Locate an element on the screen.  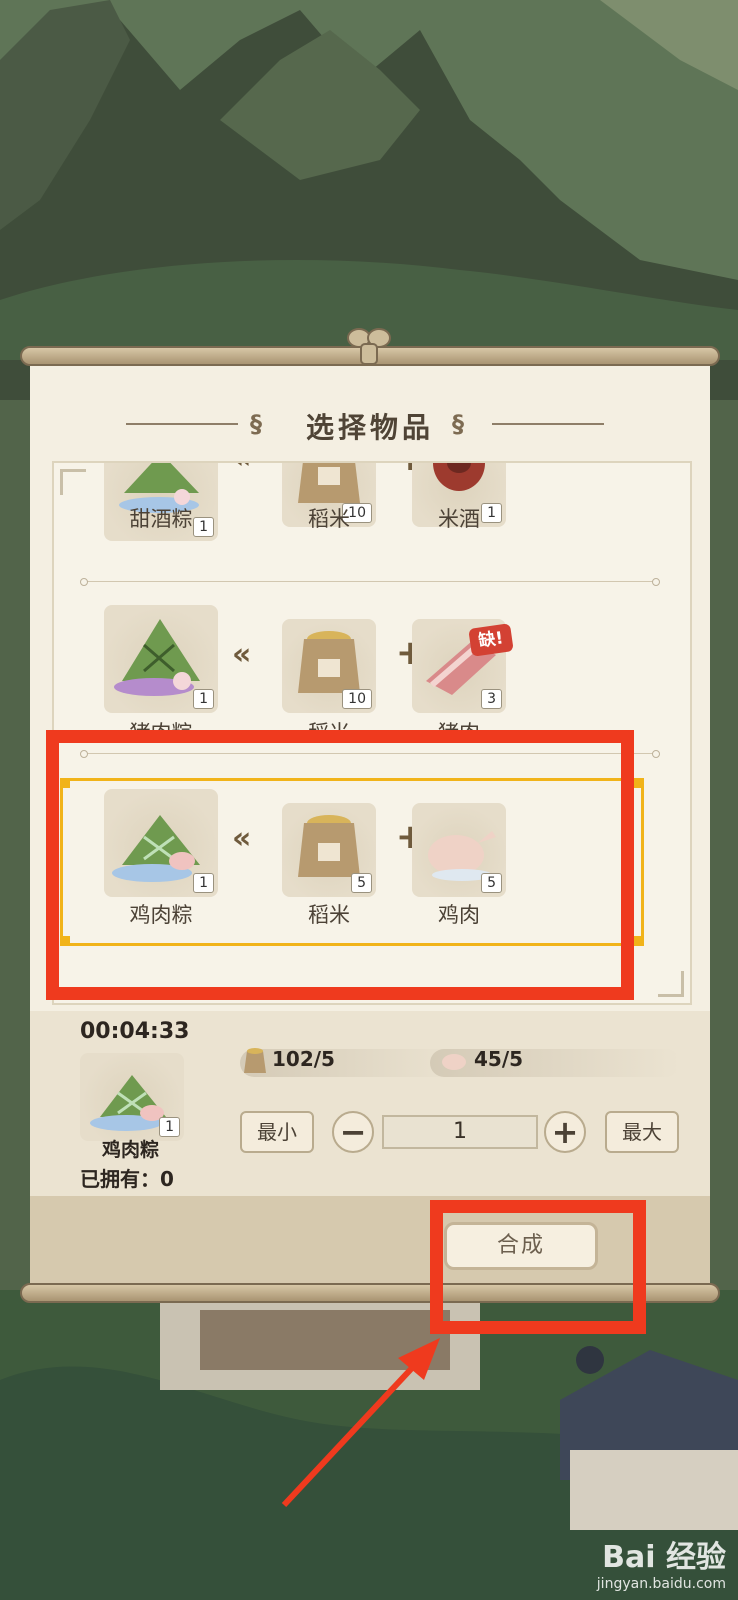
watermark-brand: Bai 经验 is located at coordinates (664, 1557).